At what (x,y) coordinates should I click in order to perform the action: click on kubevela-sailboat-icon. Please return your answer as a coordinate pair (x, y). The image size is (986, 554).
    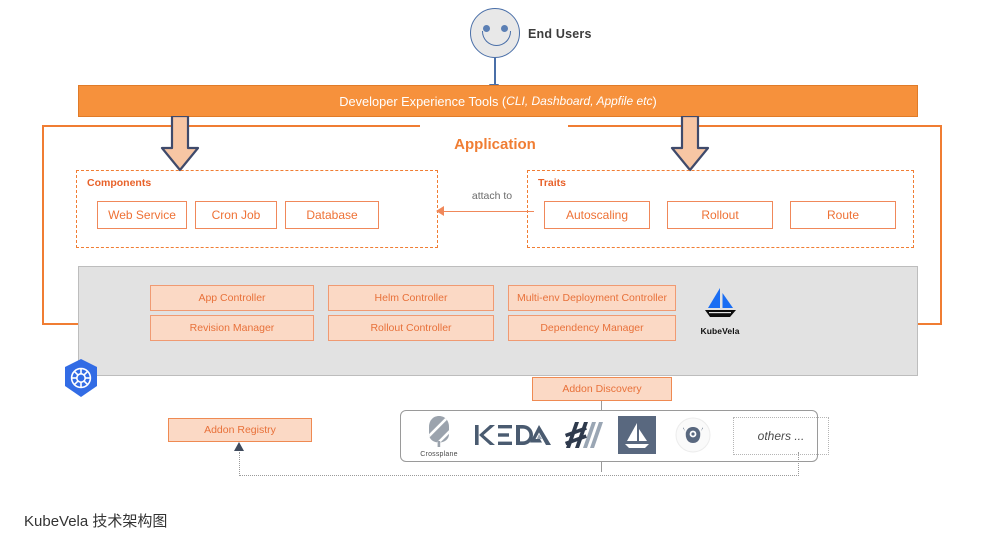
    Looking at the image, I should click on (720, 302).